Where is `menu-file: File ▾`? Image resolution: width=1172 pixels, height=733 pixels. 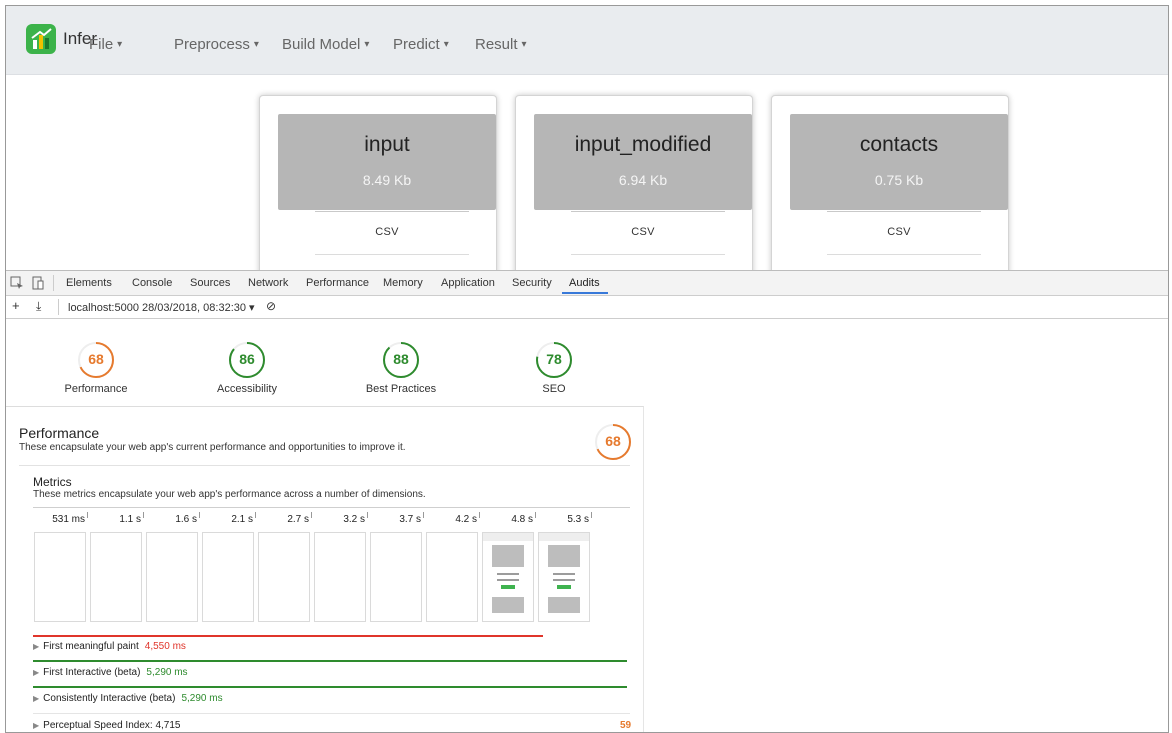
menu-file: File ▾ is located at coordinates (105, 44).